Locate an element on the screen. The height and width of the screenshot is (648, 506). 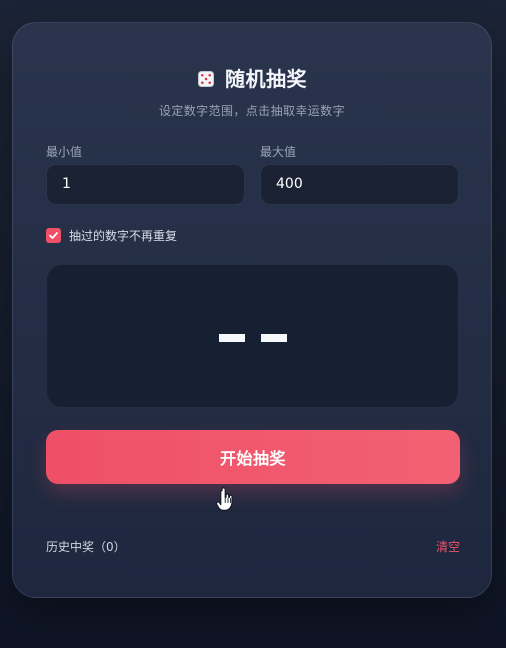
dice-icon is located at coordinates (206, 78).